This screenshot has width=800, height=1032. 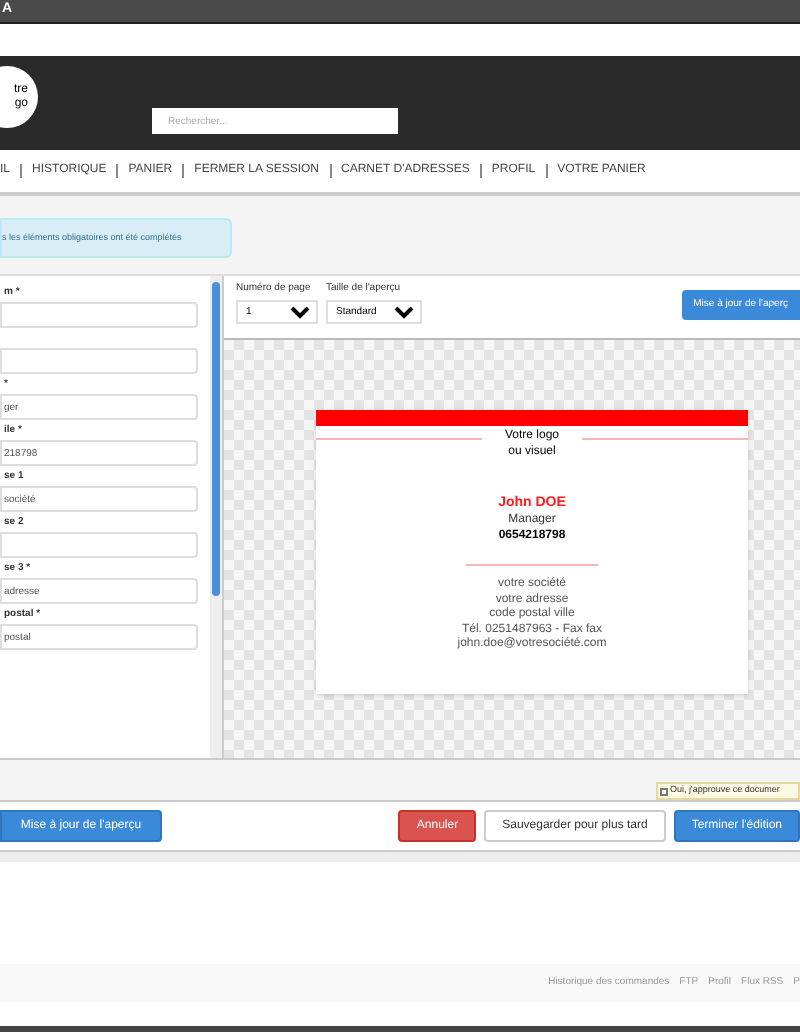 I want to click on scroll-thumb, so click(x=216, y=439).